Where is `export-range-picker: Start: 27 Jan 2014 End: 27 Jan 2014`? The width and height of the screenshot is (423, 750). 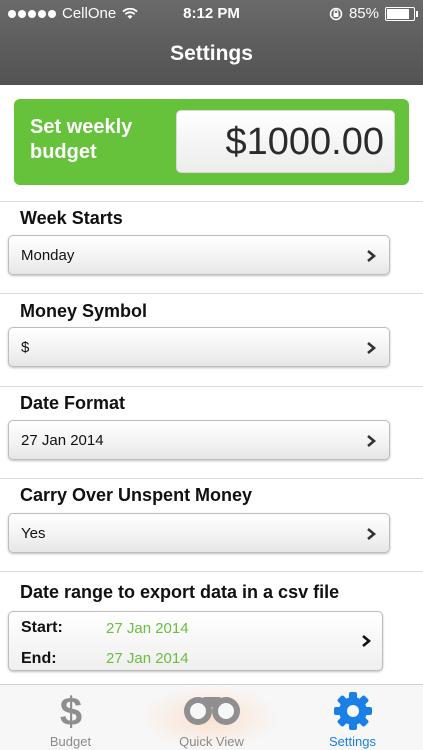 export-range-picker: Start: 27 Jan 2014 End: 27 Jan 2014 is located at coordinates (195, 641).